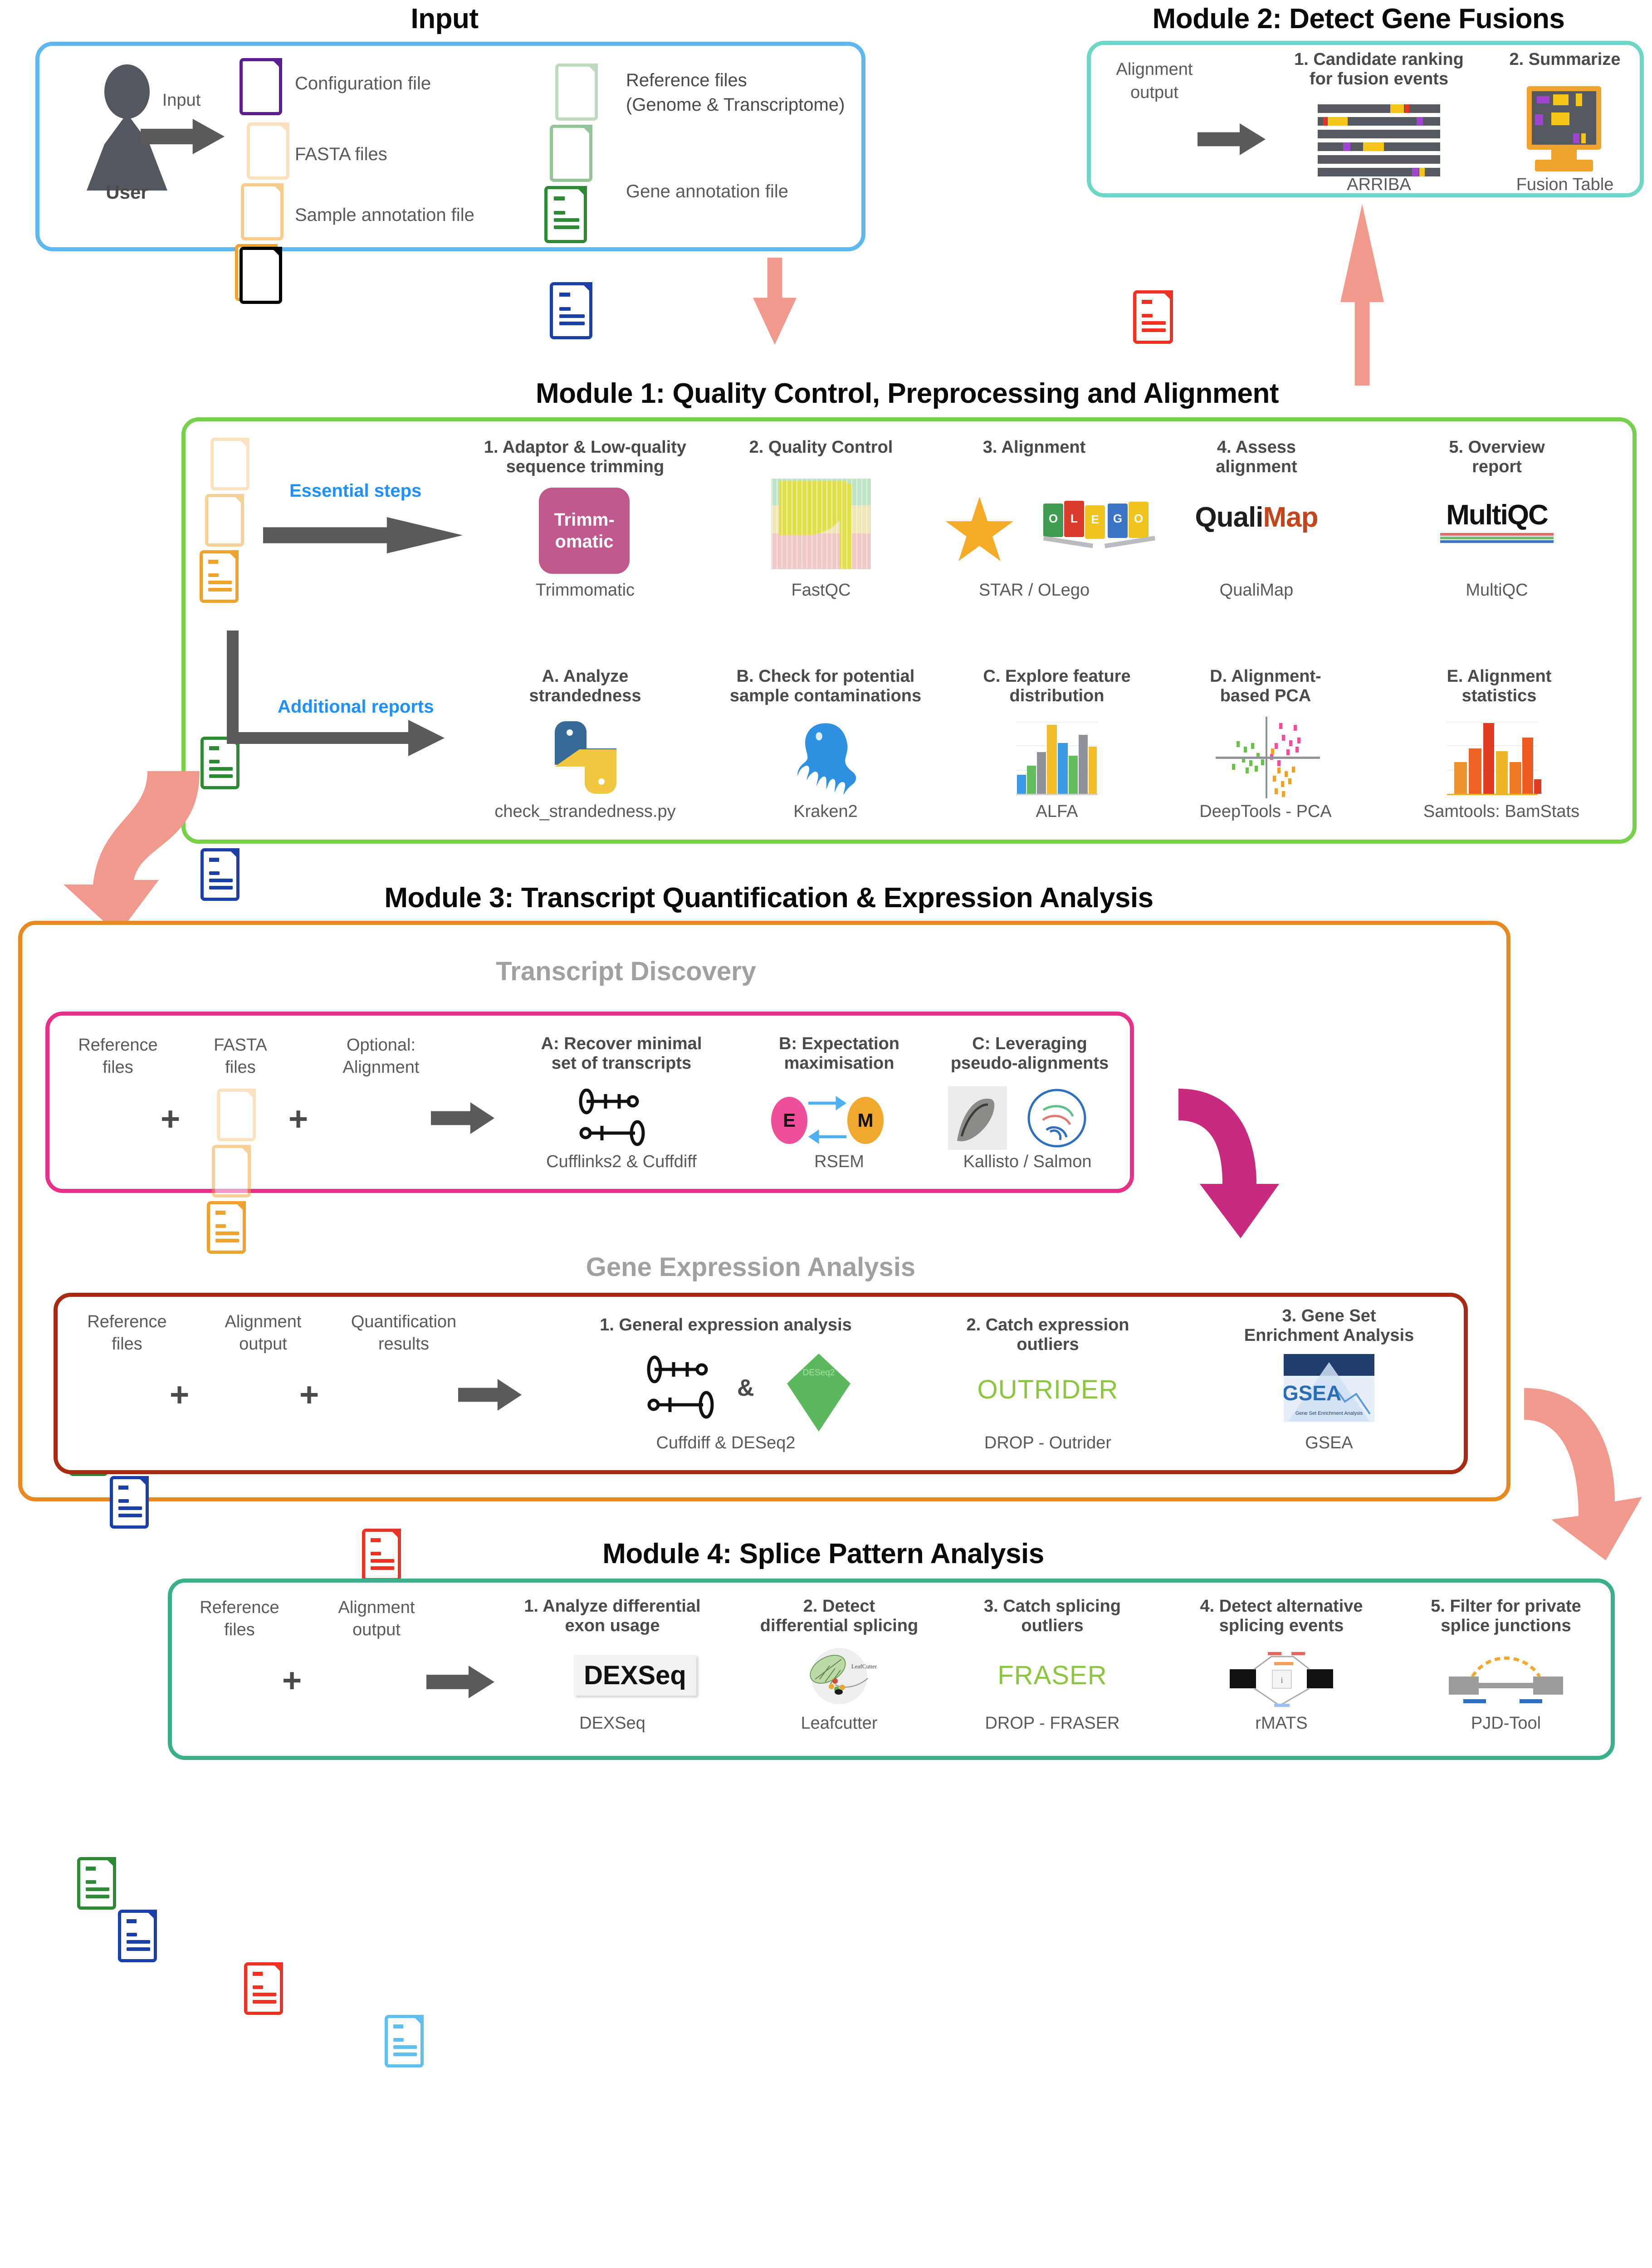 The height and width of the screenshot is (2268, 1652). What do you see at coordinates (1034, 591) in the screenshot?
I see `module1-step3-tool: STAR / OLego` at bounding box center [1034, 591].